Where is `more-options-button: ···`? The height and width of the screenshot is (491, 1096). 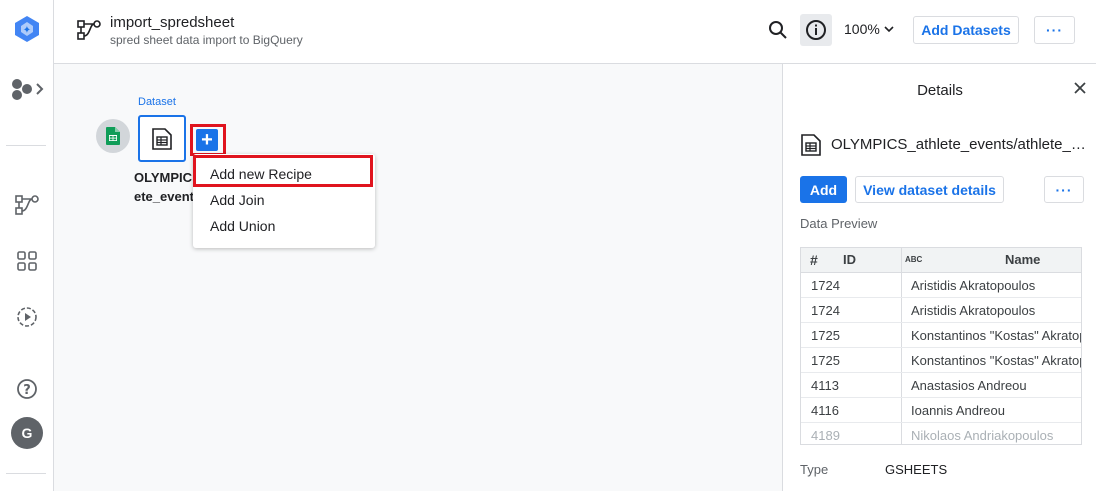
more-options-button: ··· is located at coordinates (1054, 30).